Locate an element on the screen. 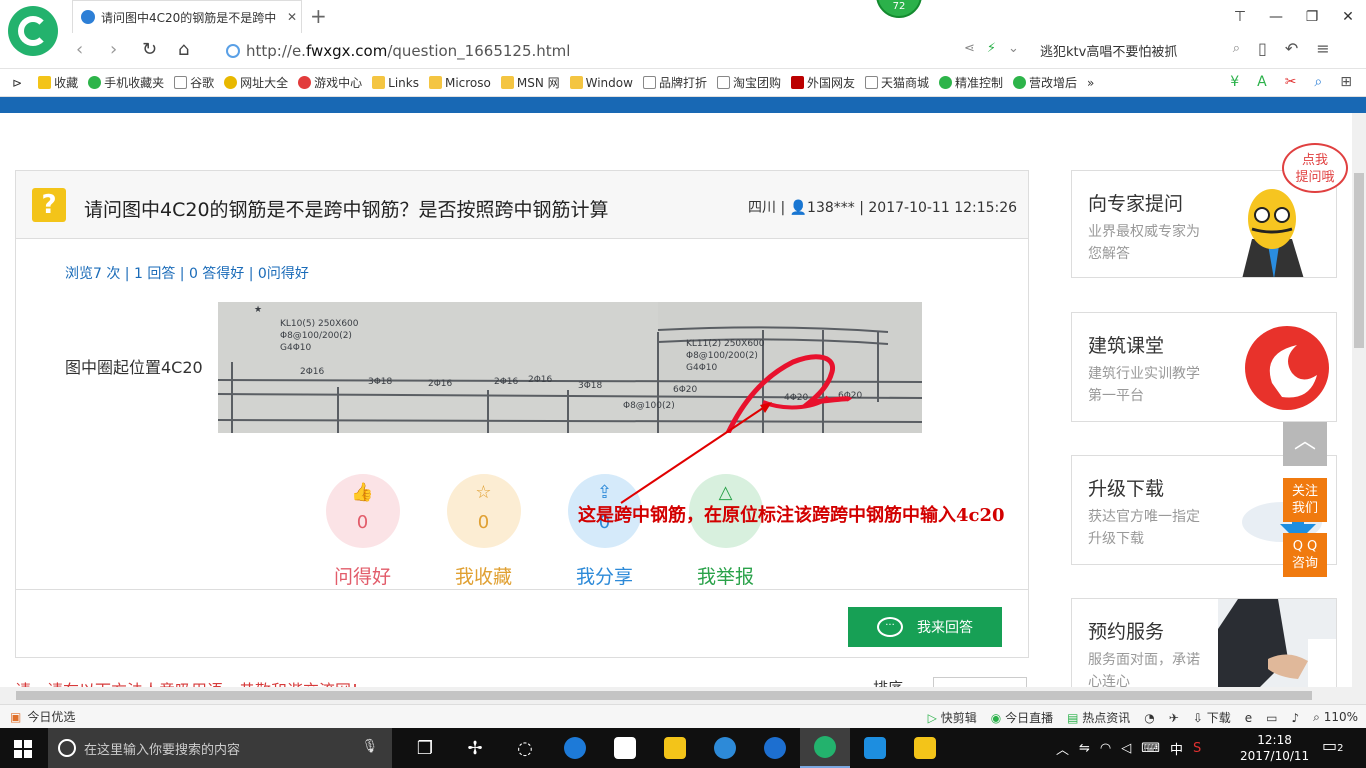 The height and width of the screenshot is (768, 1366). microphone-icon: 🎙 is located at coordinates (369, 746).